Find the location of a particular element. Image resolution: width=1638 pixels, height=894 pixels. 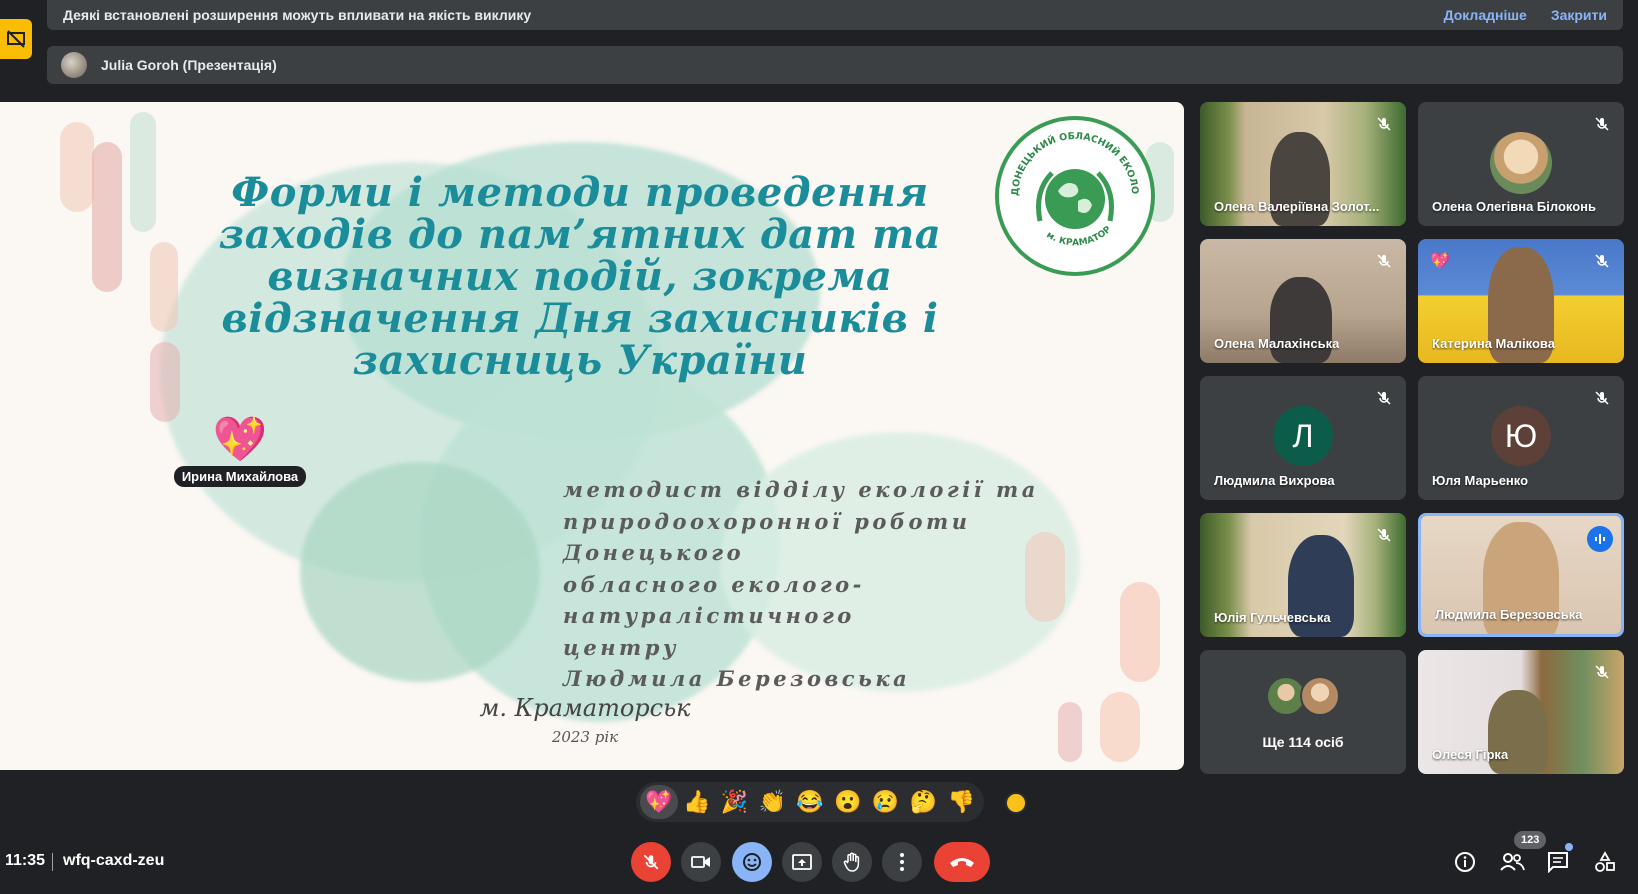

more-participants-label: Ще 114 осіб is located at coordinates (1303, 742).